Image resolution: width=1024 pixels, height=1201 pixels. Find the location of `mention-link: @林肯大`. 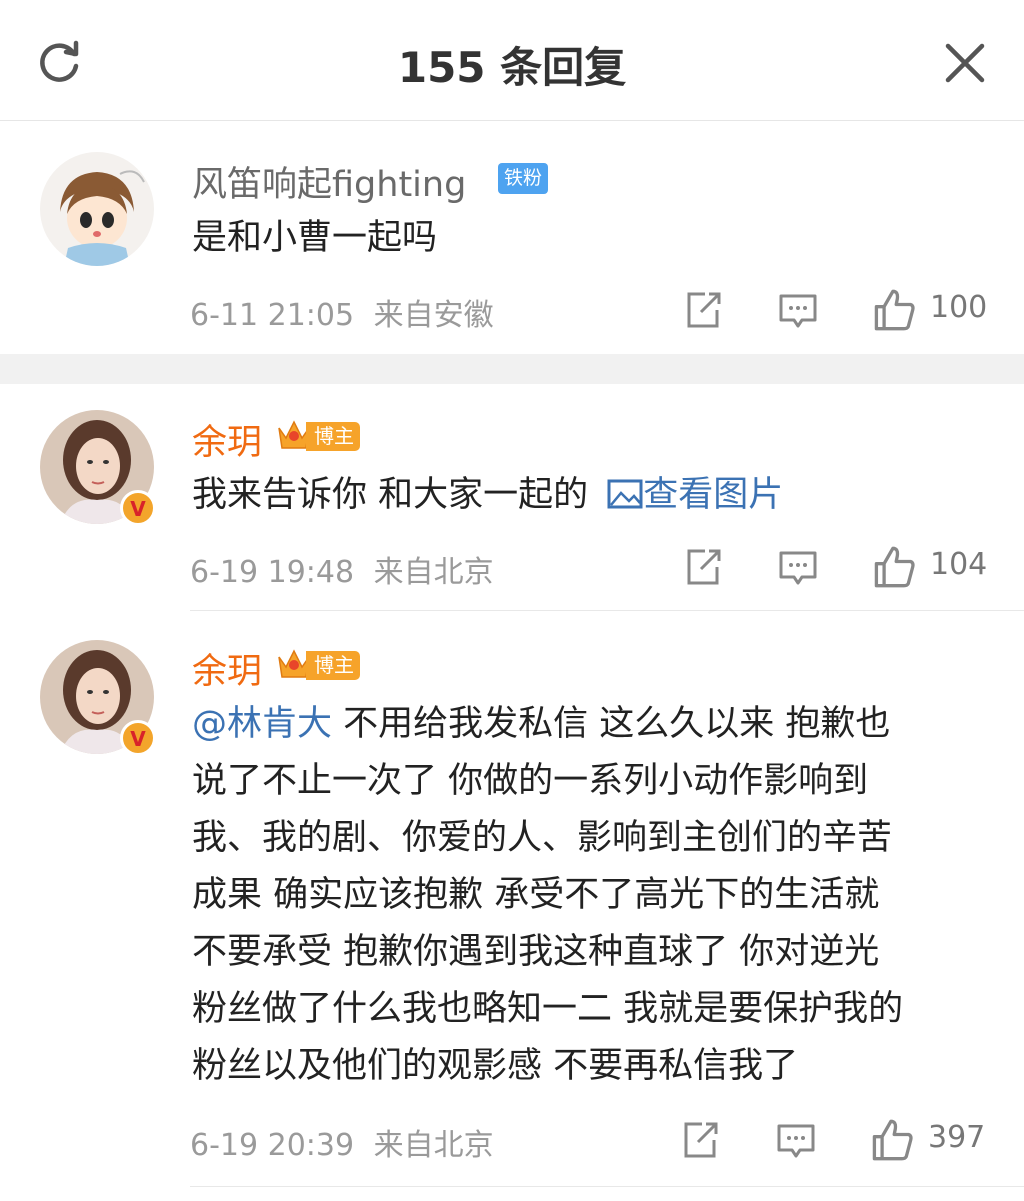

mention-link: @林肯大 is located at coordinates (262, 724).